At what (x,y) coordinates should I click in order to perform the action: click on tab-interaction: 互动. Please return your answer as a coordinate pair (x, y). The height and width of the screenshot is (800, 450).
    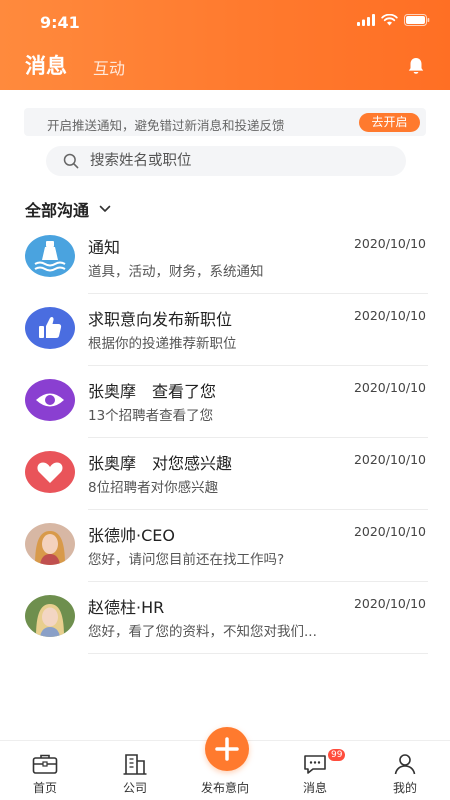
    Looking at the image, I should click on (109, 67).